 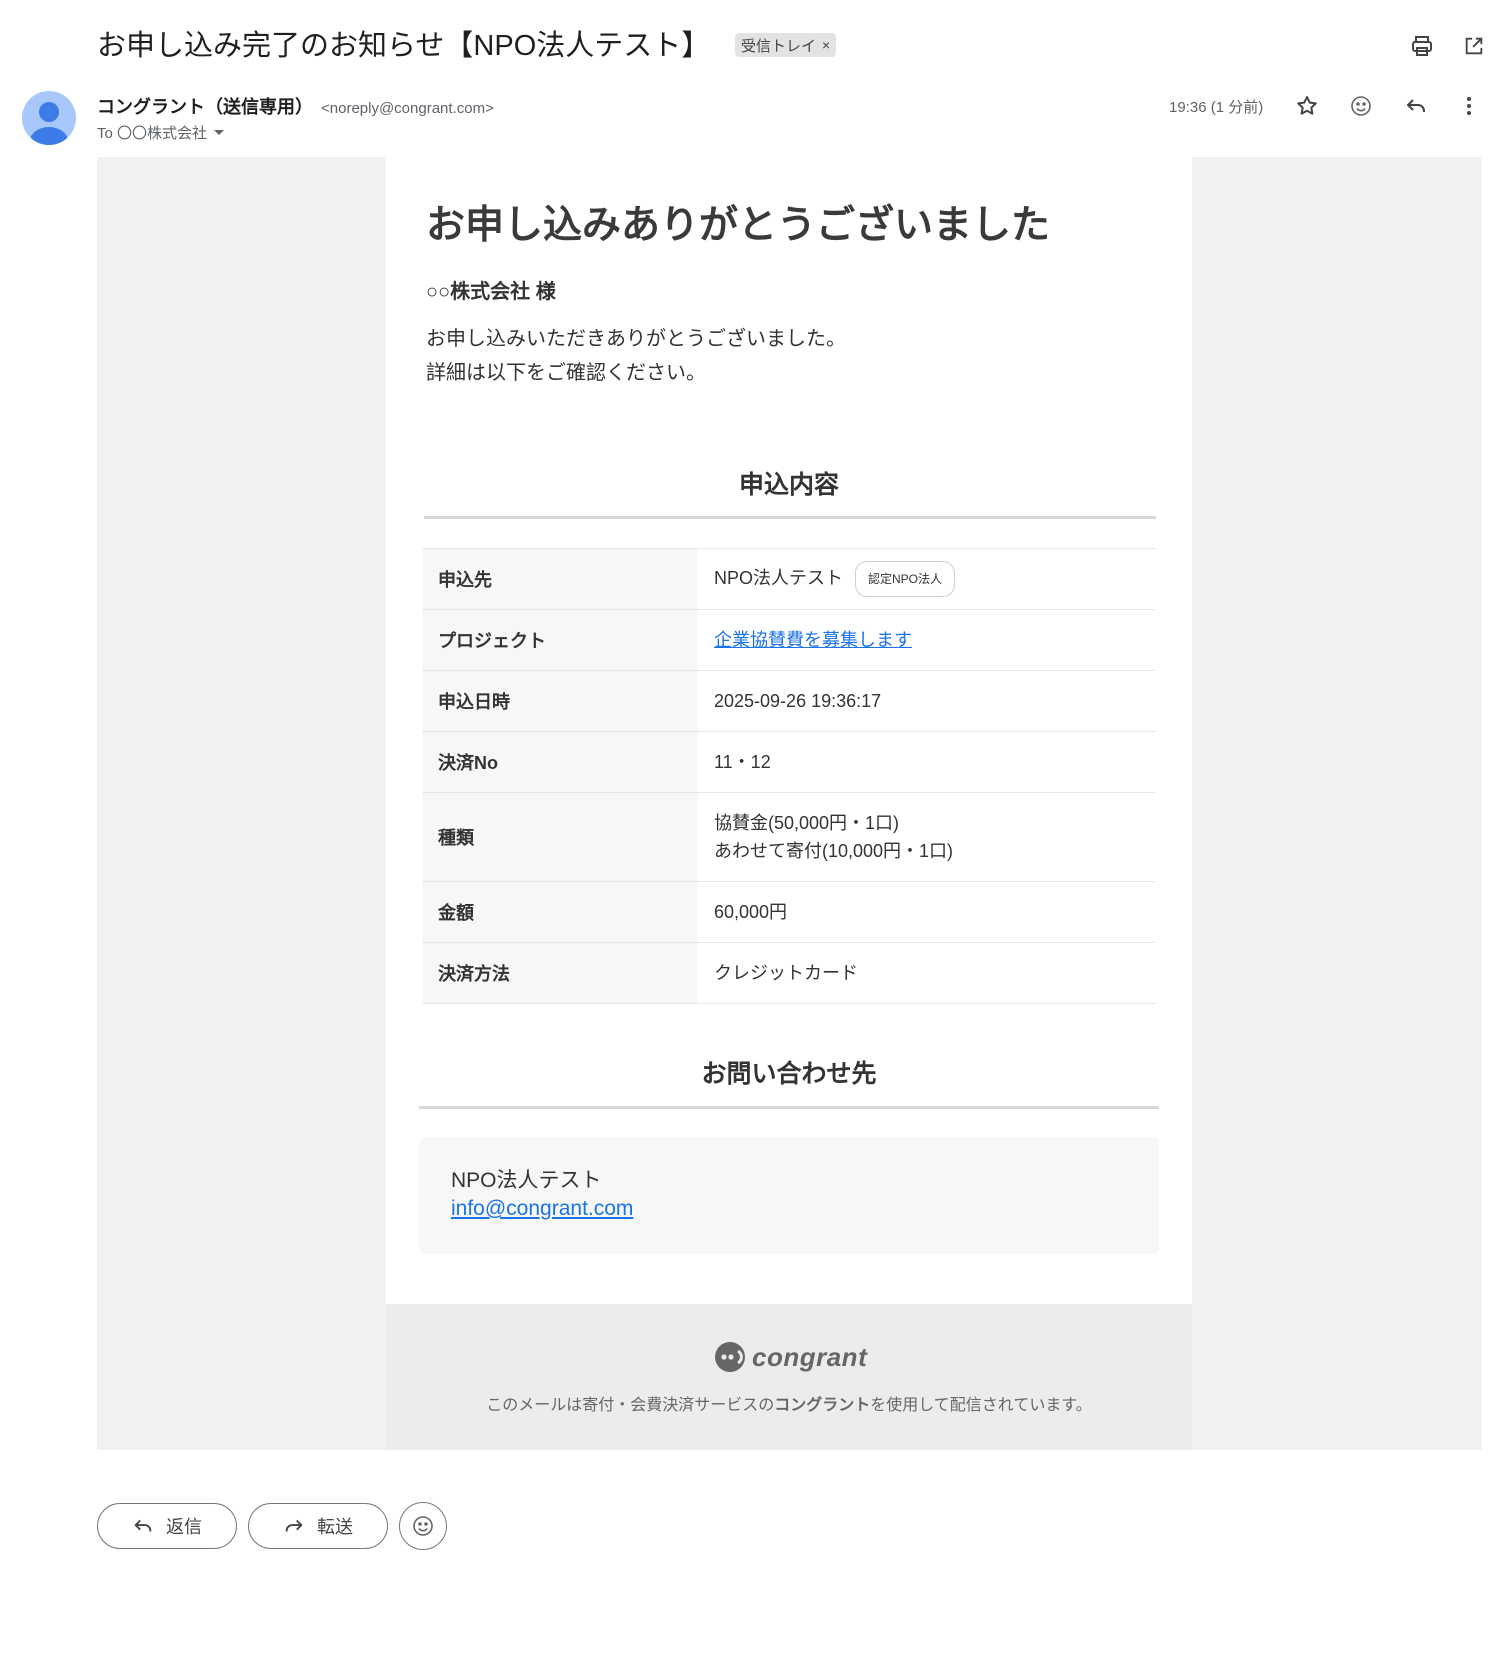 I want to click on footer-notice: このメールは寄付・会費決済サービスのコングラントを使用して配信されています。, so click(x=789, y=1403).